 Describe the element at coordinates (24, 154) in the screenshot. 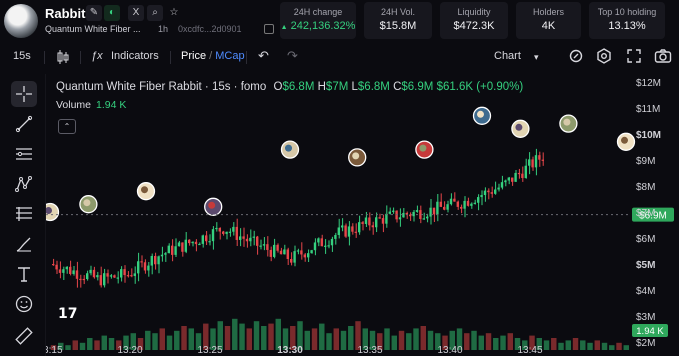

I see `horizontal-lines-tool-icon` at that location.